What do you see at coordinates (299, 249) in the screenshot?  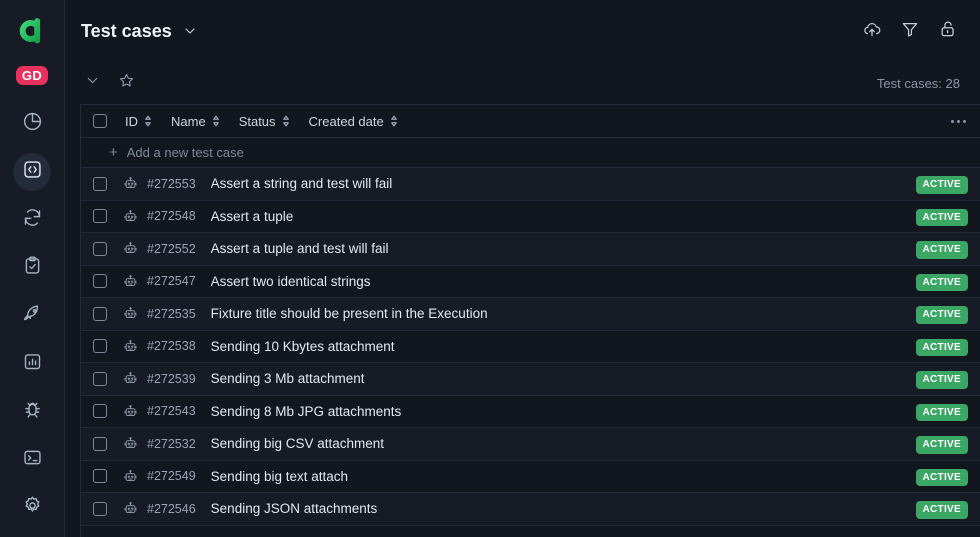 I see `row-name: Assert a tuple and test will fail` at bounding box center [299, 249].